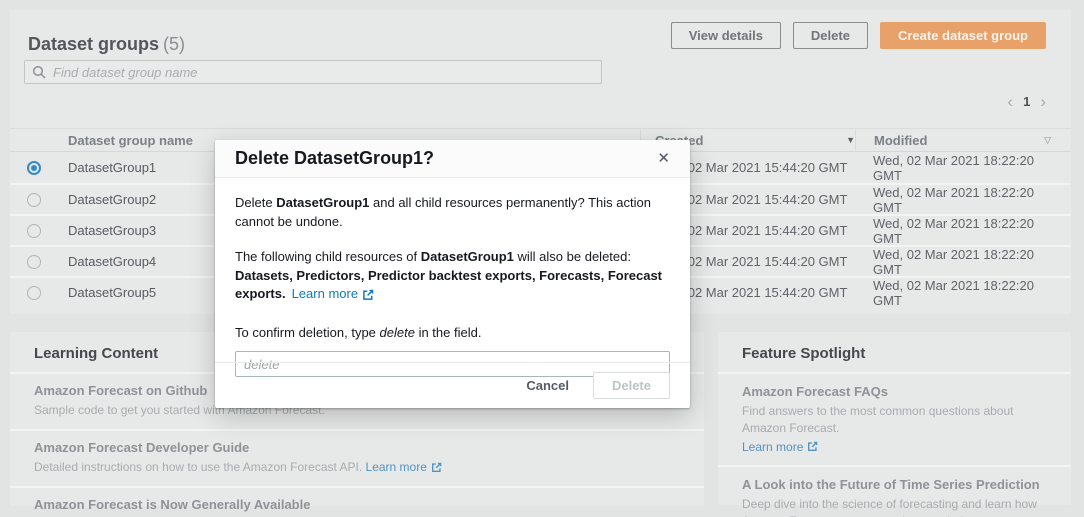  Describe the element at coordinates (572, 256) in the screenshot. I see `text-segment: will also be deleted:` at that location.